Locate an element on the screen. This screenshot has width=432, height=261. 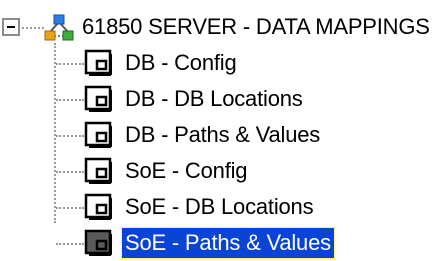
tree-item-soe-db-locations: SoE - DB Locations is located at coordinates (200, 207).